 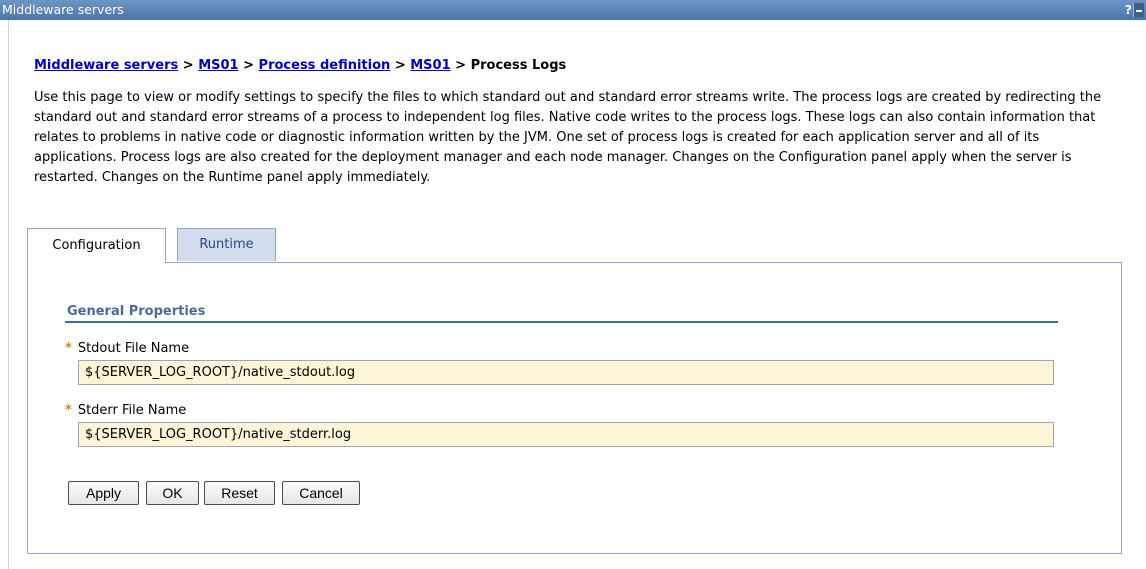 I want to click on section-divider, so click(x=561, y=322).